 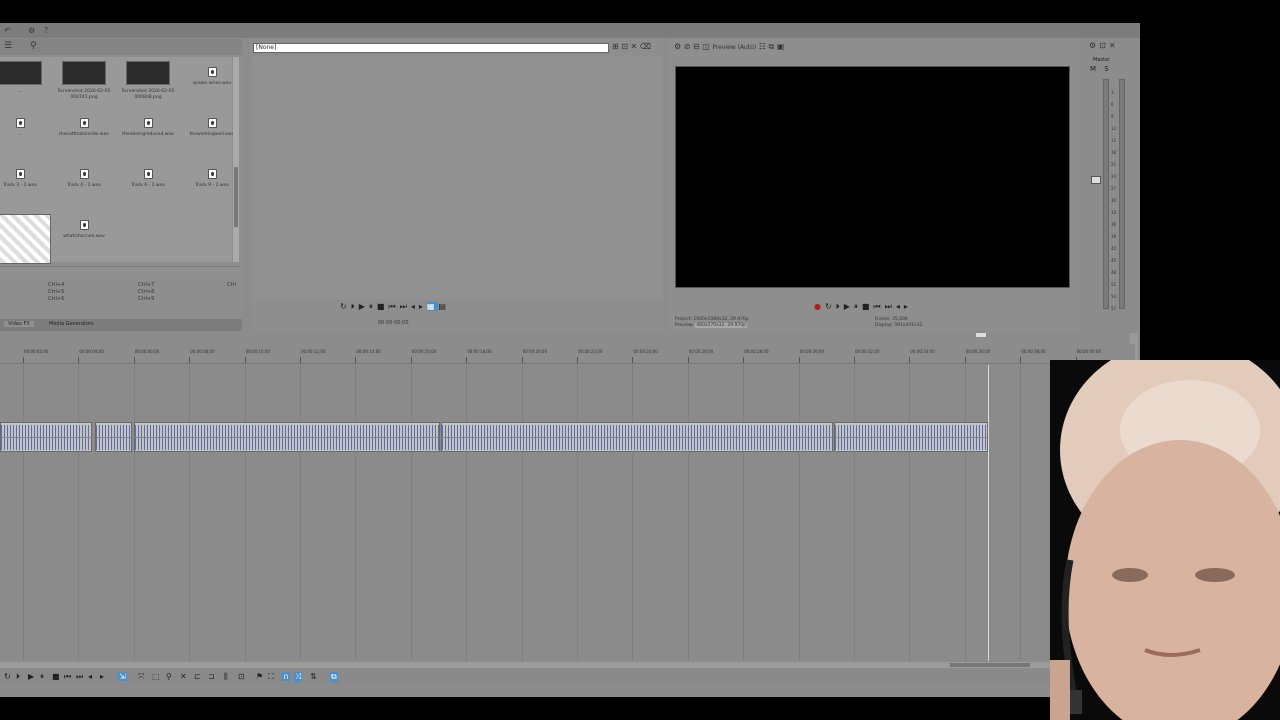 I want to click on record-icon: ●, so click(x=819, y=306).